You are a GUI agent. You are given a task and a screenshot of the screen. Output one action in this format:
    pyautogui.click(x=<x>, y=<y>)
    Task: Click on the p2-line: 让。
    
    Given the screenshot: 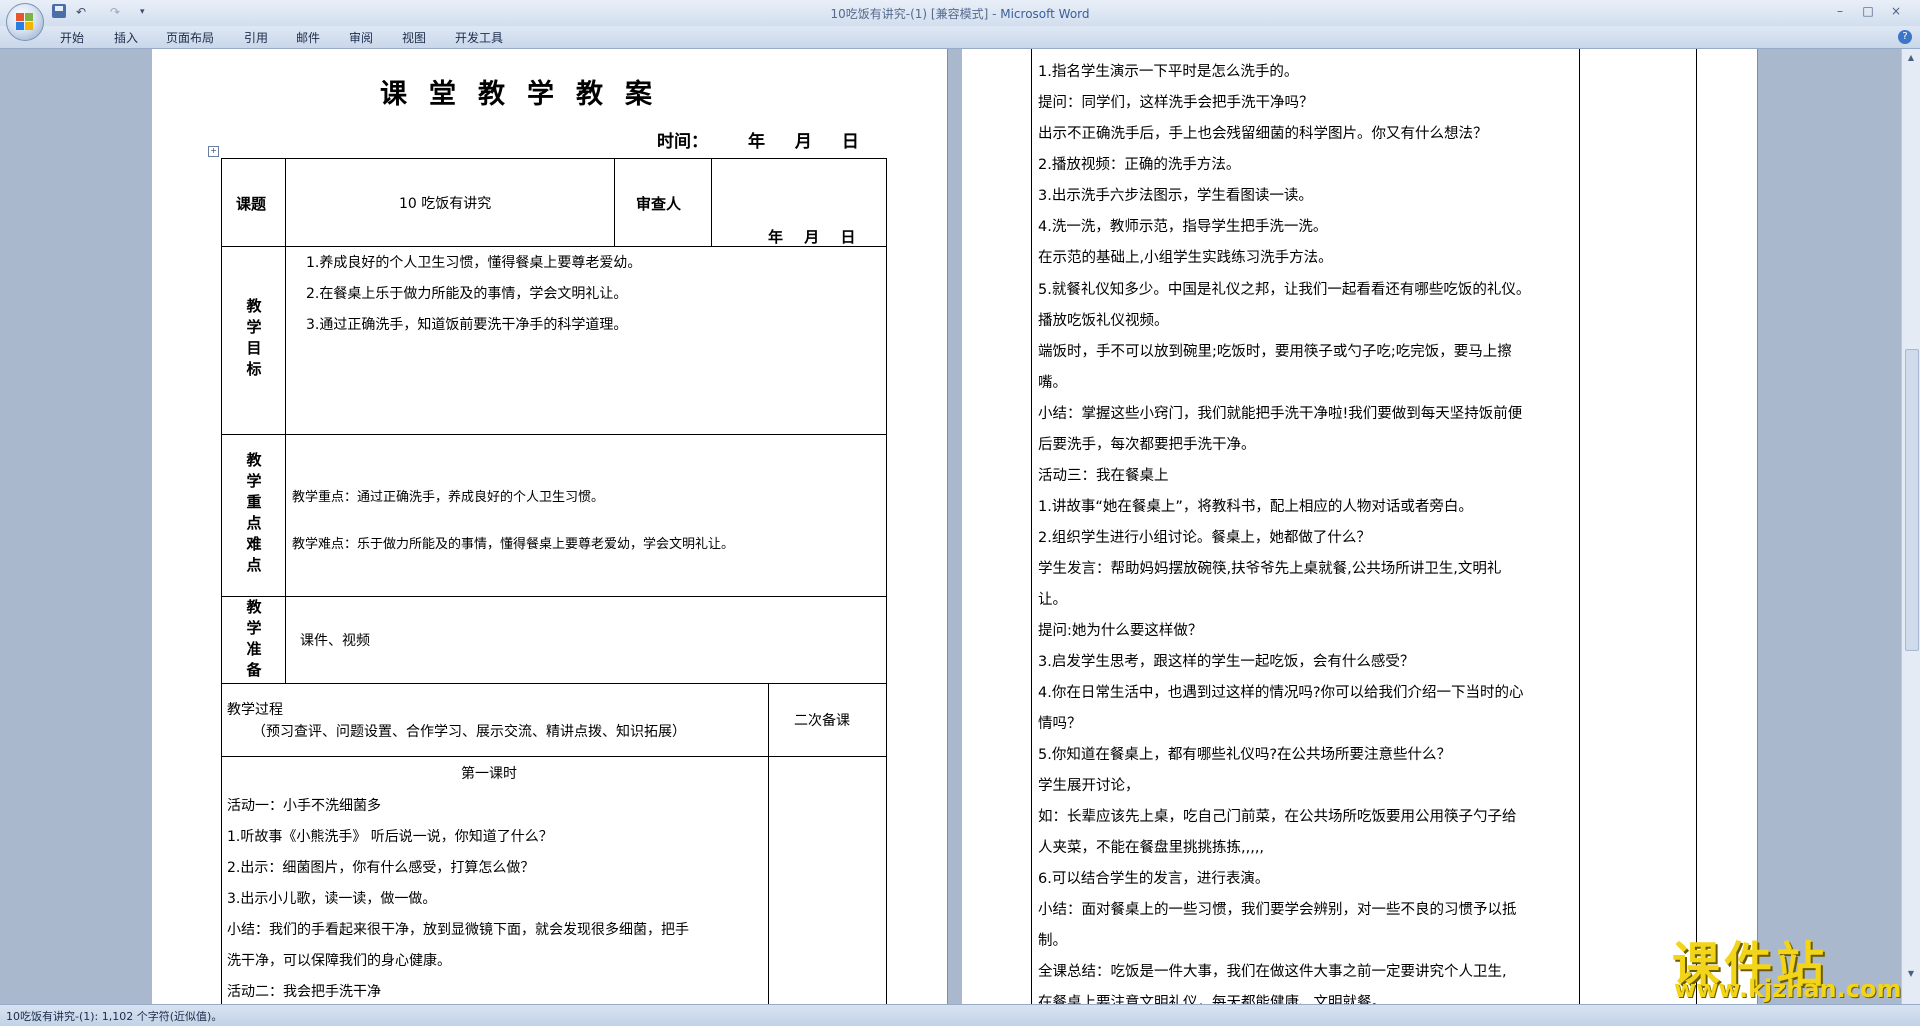 What is the action you would take?
    pyautogui.click(x=1052, y=598)
    